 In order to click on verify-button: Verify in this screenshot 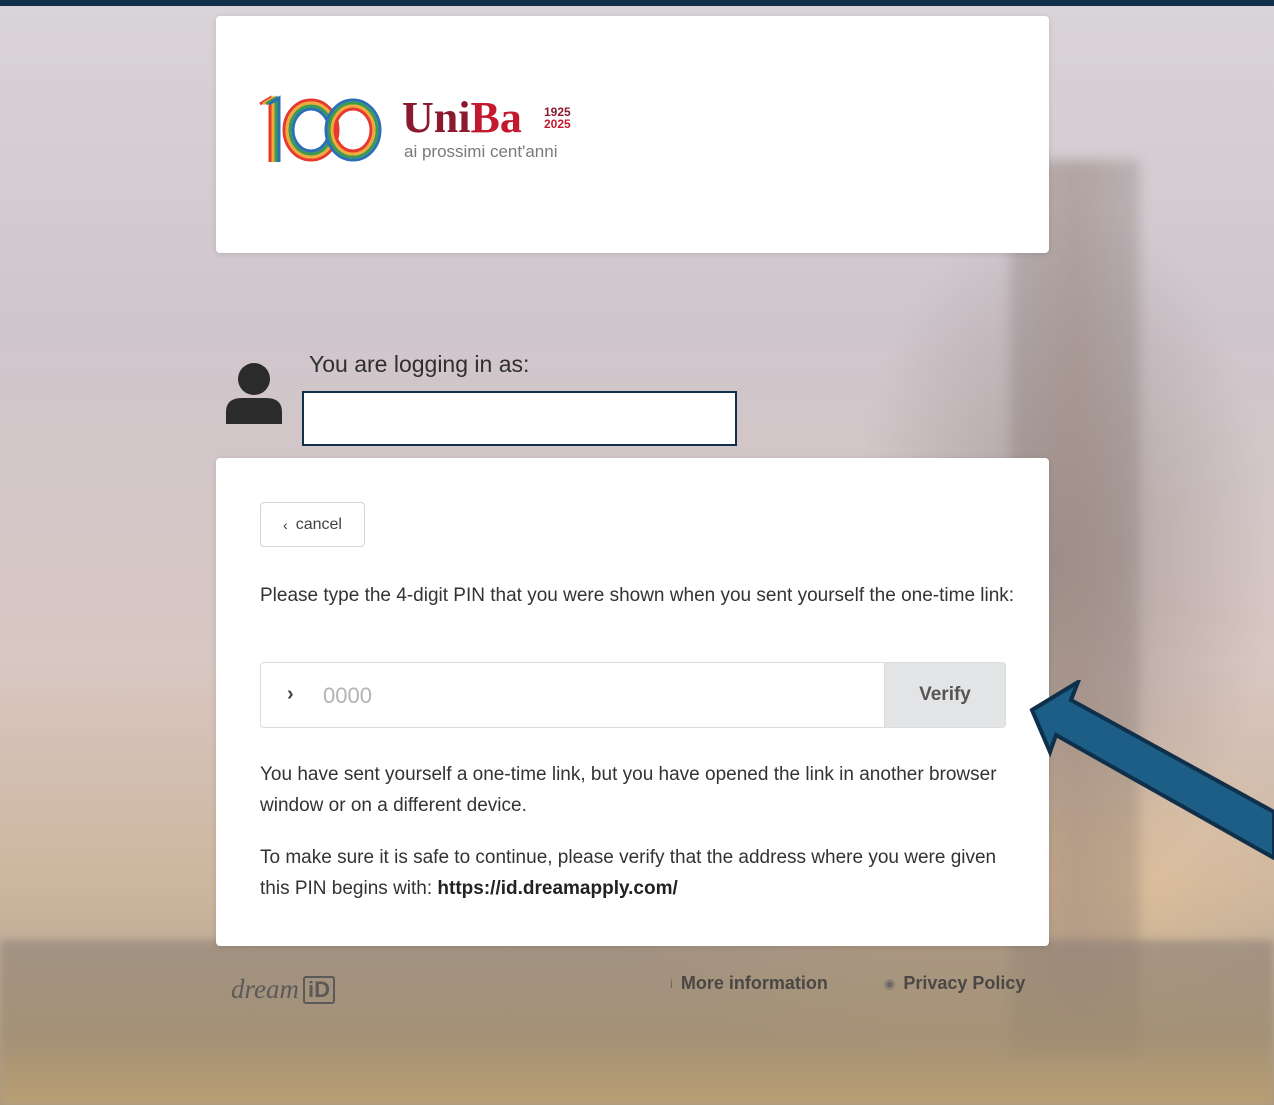, I will do `click(944, 695)`.